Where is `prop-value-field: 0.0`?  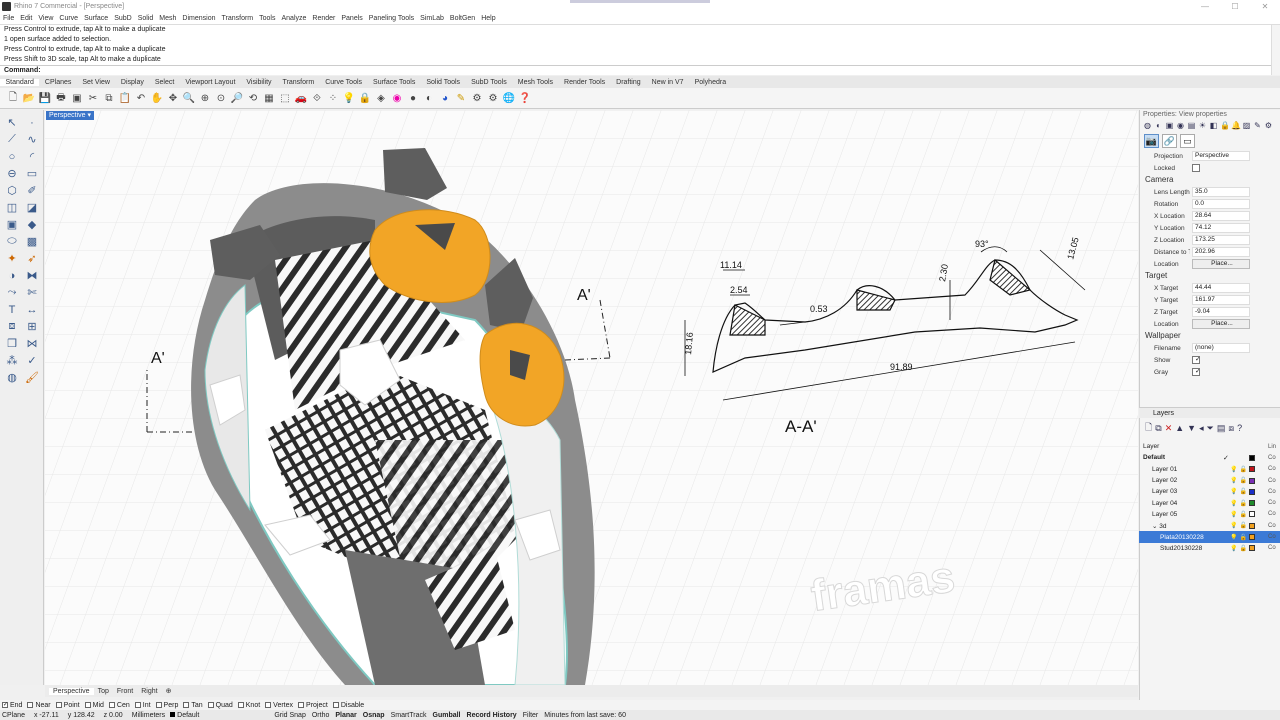
prop-value-field: 0.0 is located at coordinates (1221, 204).